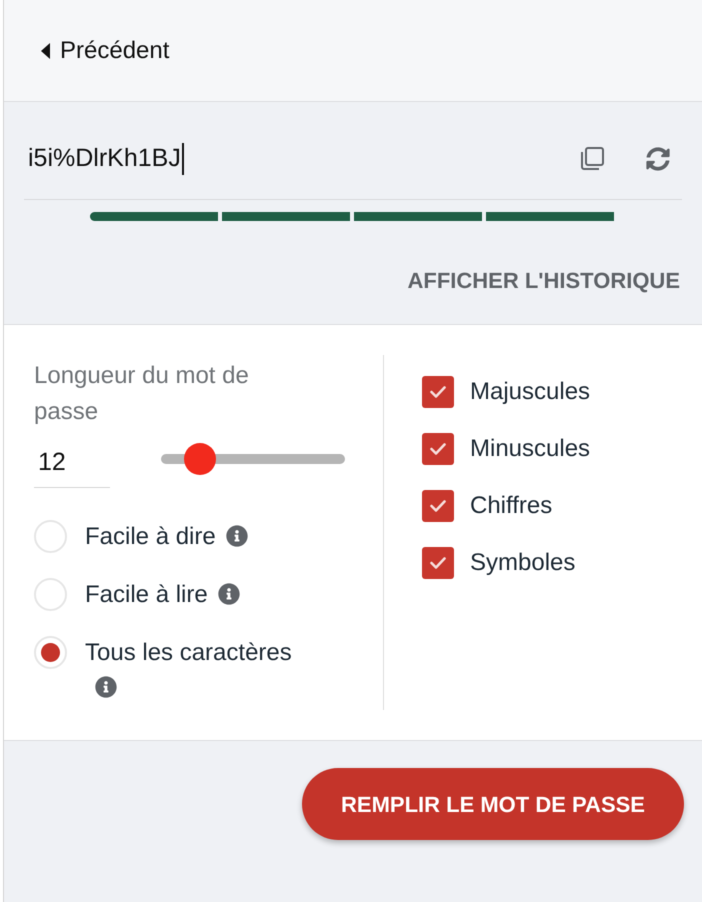  I want to click on fill-password-button: REMPLIR LE MOT DE PASSE, so click(493, 804).